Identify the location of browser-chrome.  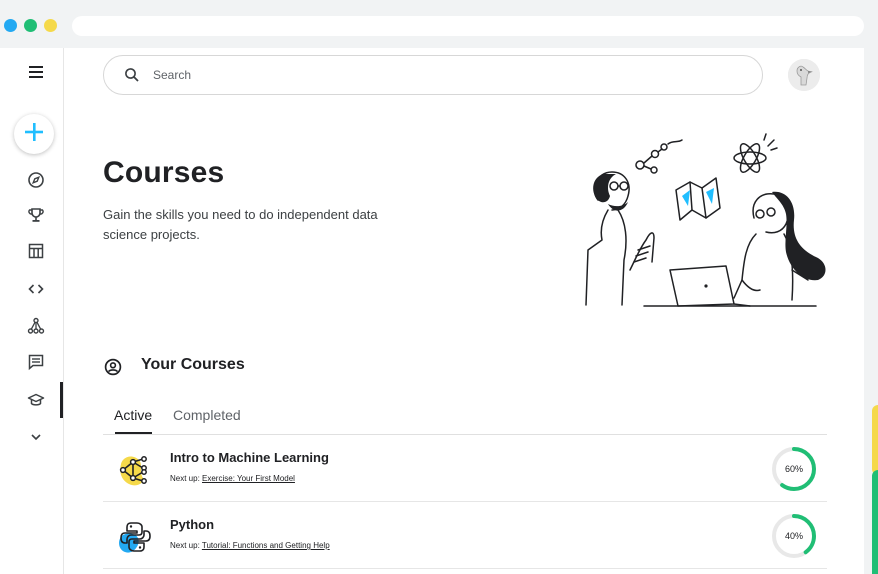
(439, 24).